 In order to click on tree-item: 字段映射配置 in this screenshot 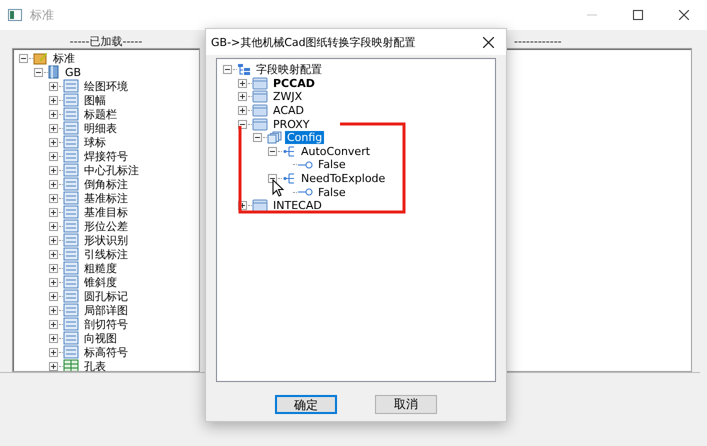, I will do `click(289, 69)`.